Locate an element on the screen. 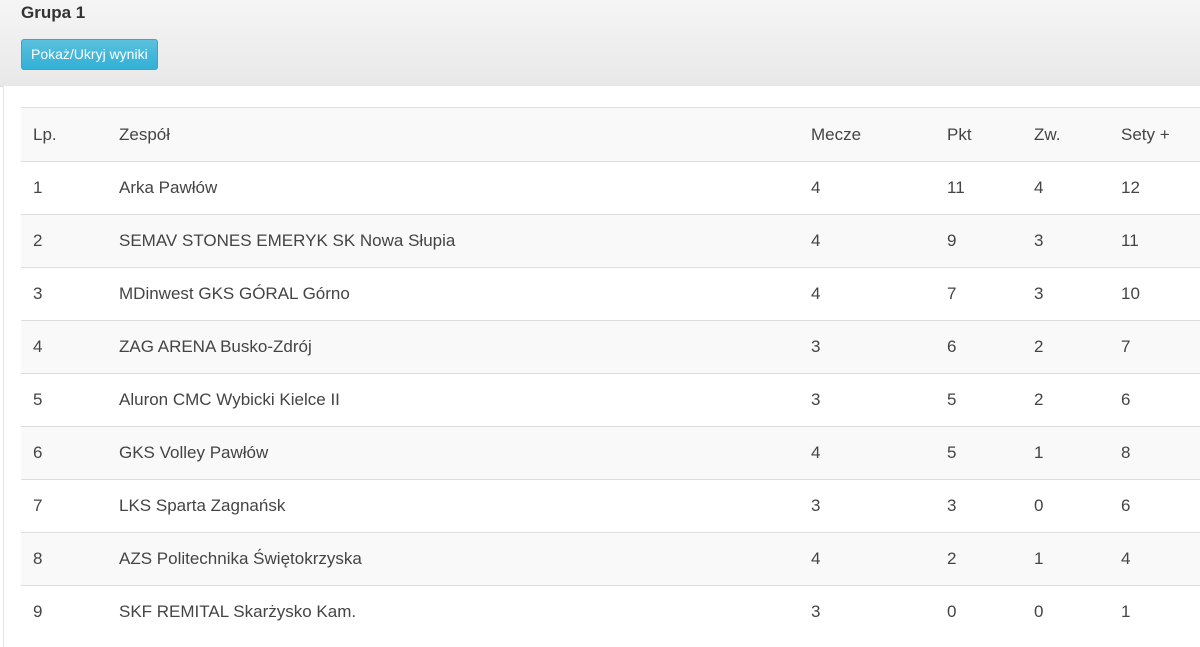 This screenshot has width=1200, height=647. cell-points: 6 is located at coordinates (990, 347).